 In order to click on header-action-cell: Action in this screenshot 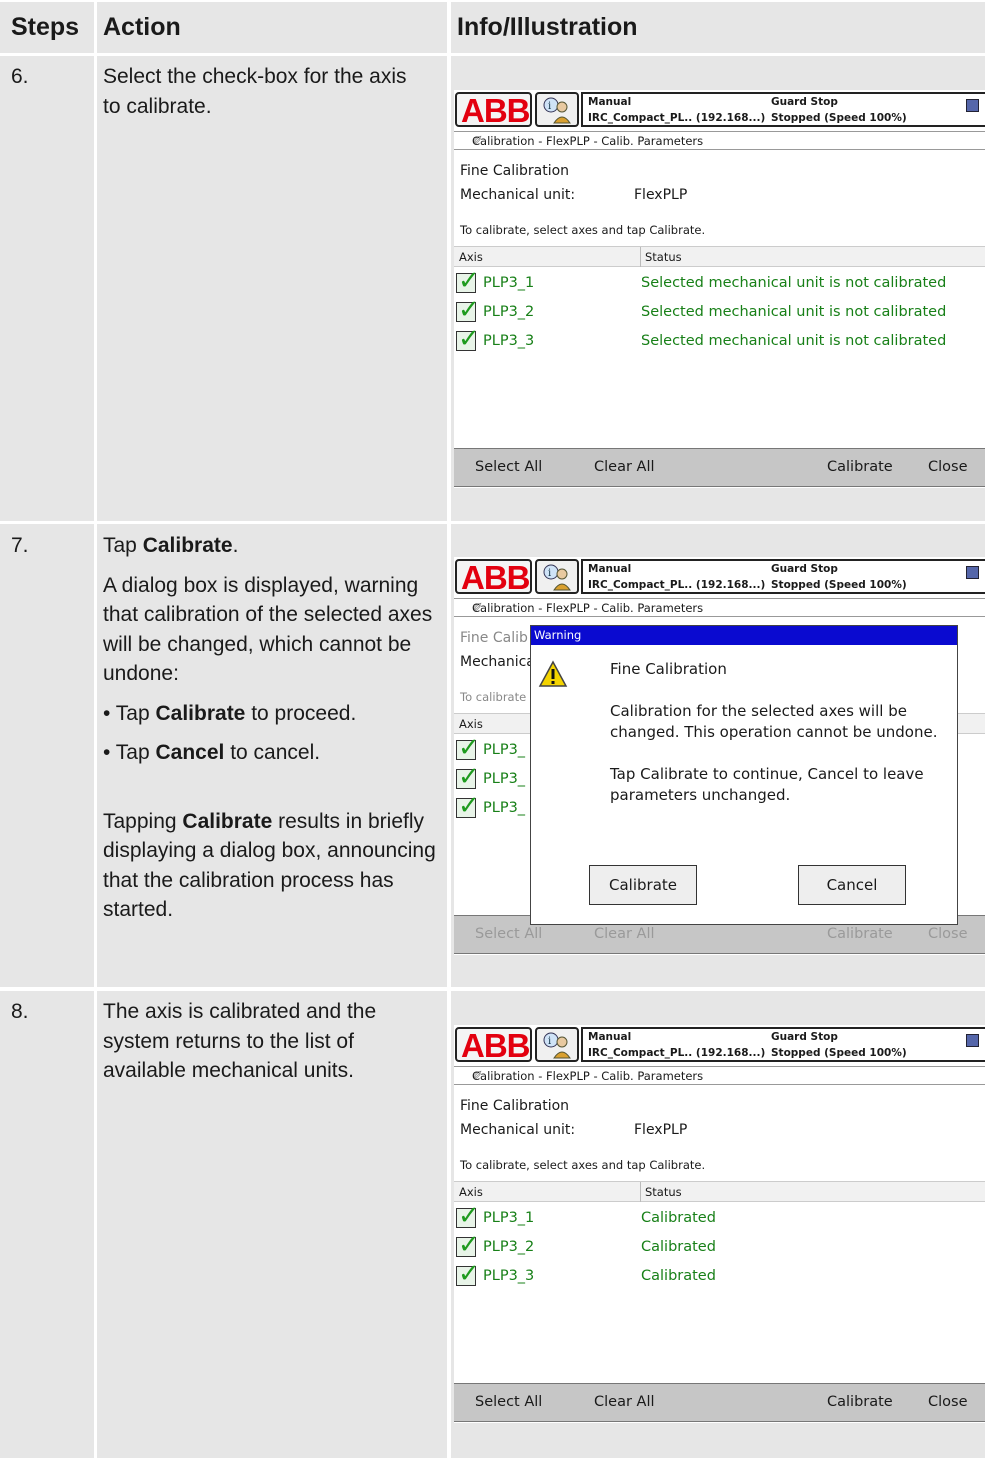, I will do `click(272, 27)`.